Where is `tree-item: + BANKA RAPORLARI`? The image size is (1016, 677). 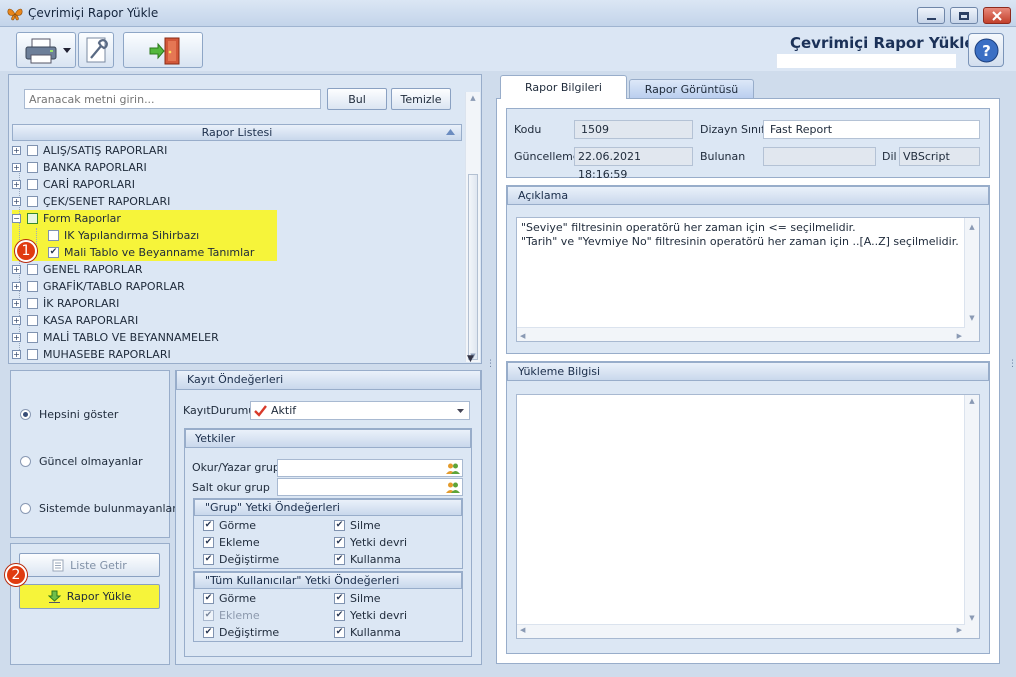 tree-item: + BANKA RAPORLARI is located at coordinates (238, 167).